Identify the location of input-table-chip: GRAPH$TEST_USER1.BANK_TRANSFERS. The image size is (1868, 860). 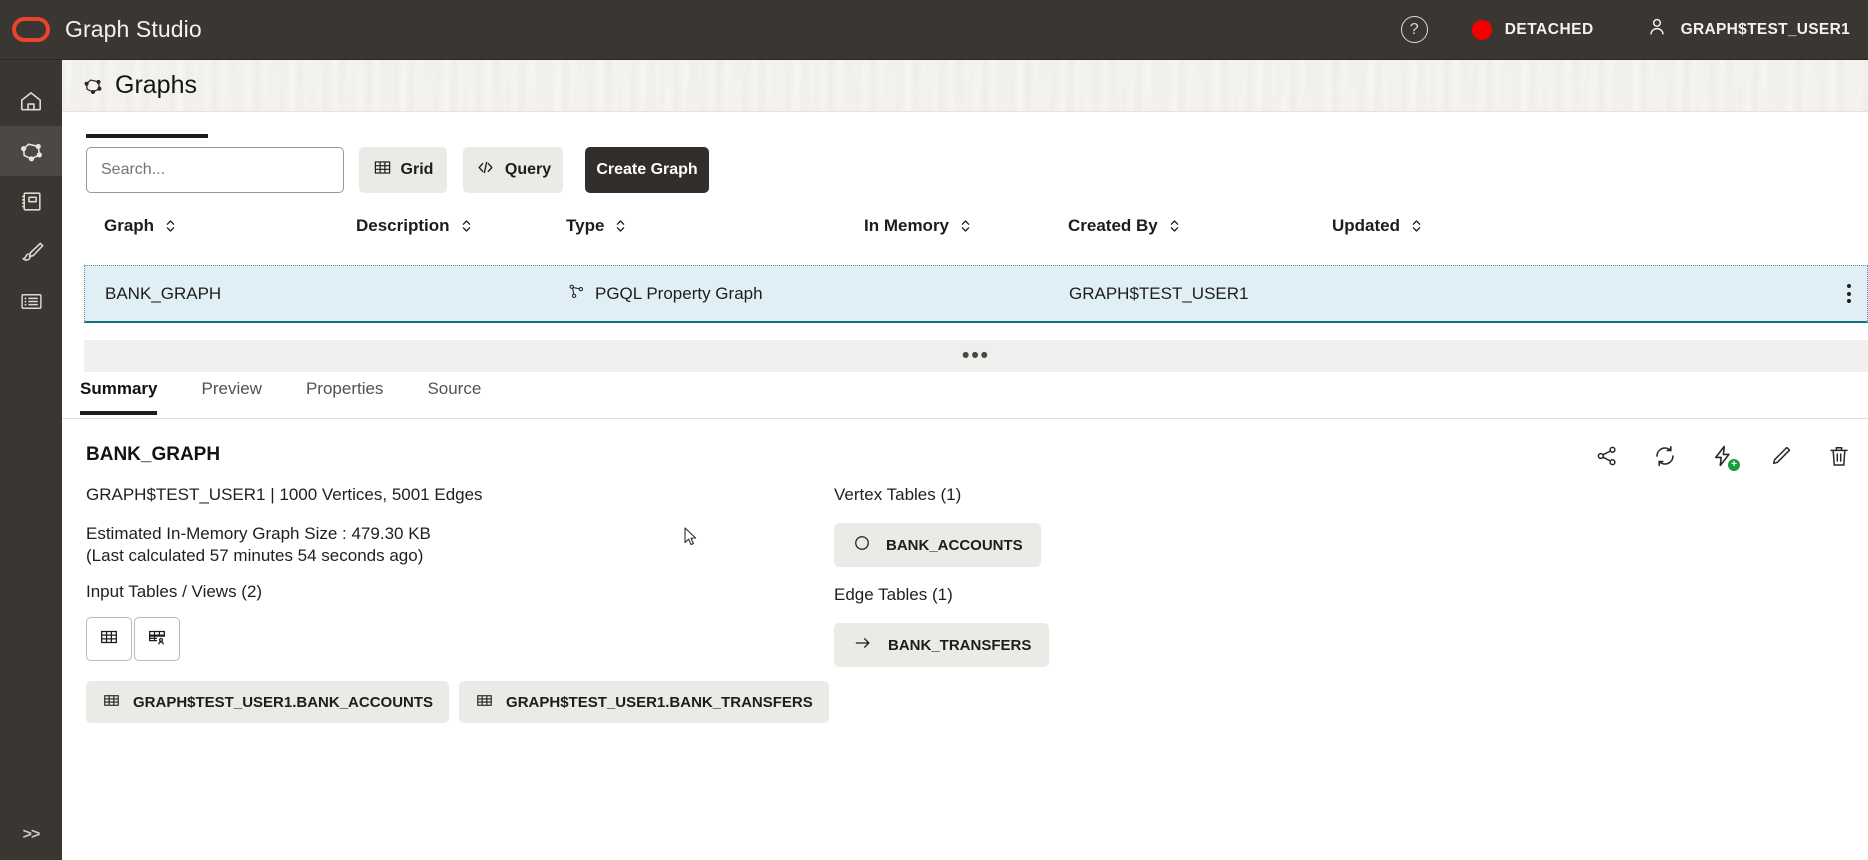
(644, 702).